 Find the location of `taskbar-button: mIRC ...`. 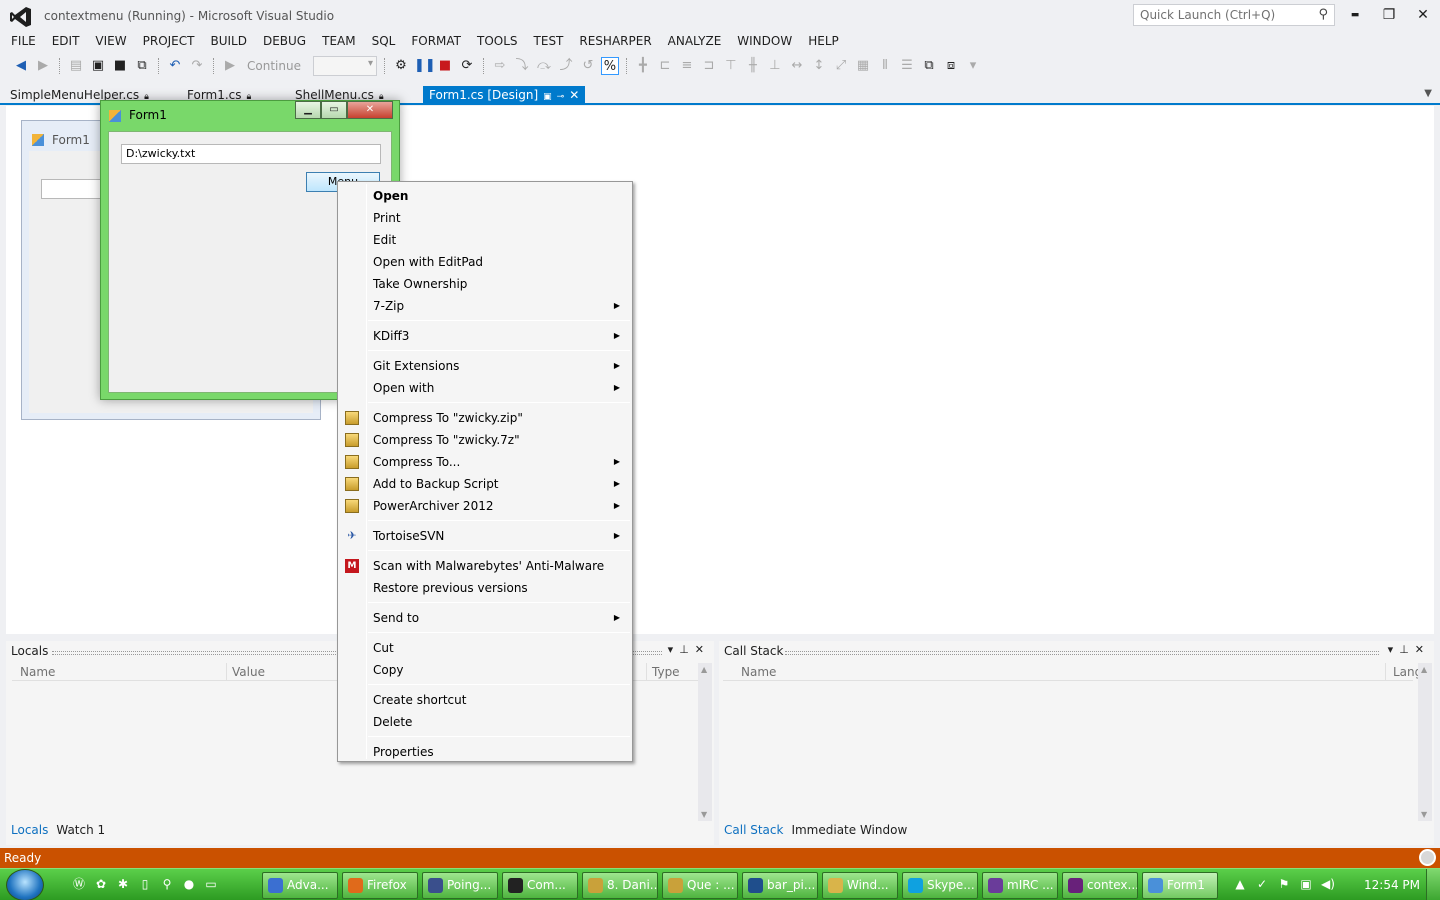

taskbar-button: mIRC ... is located at coordinates (1020, 885).